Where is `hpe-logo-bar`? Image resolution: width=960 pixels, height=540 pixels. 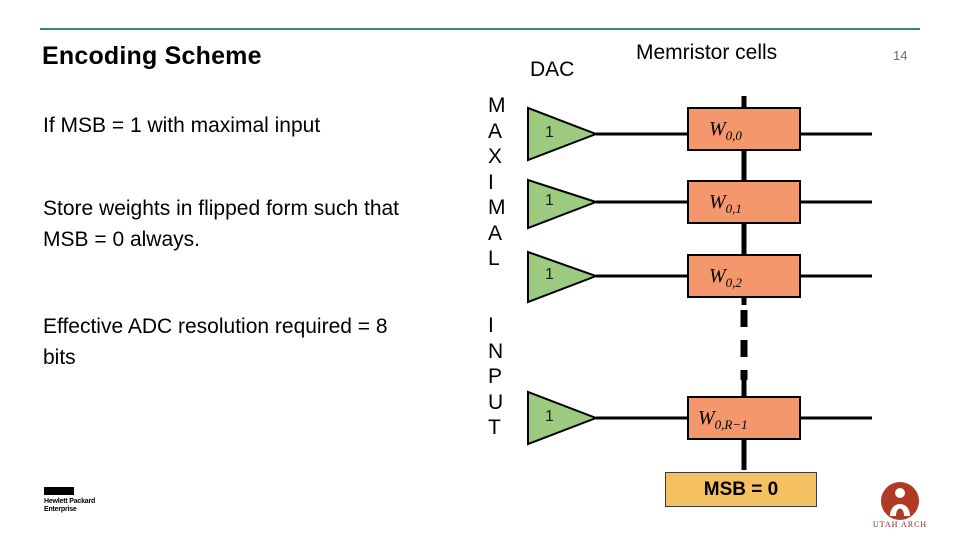
hpe-logo-bar is located at coordinates (59, 491).